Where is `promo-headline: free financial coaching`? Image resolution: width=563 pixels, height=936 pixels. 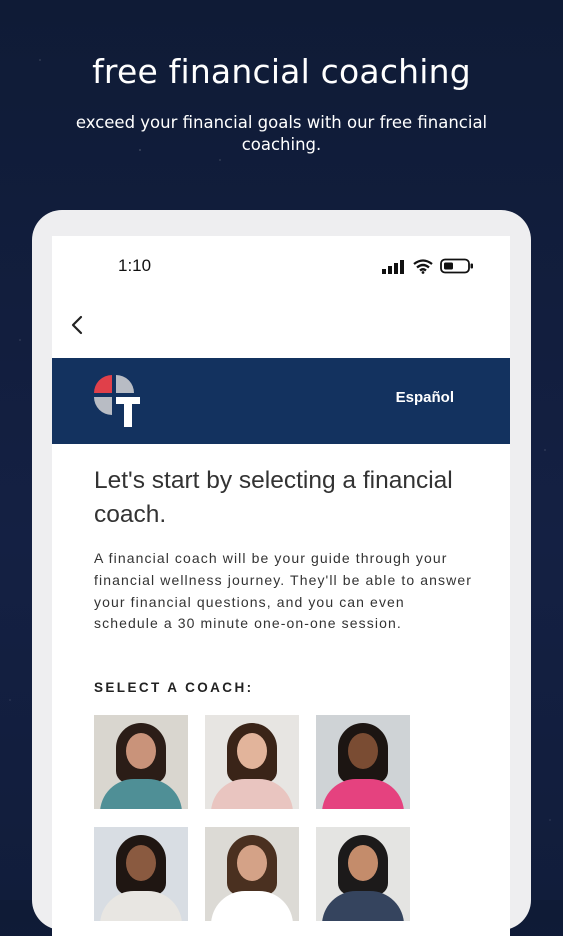
promo-headline: free financial coaching is located at coordinates (281, 71).